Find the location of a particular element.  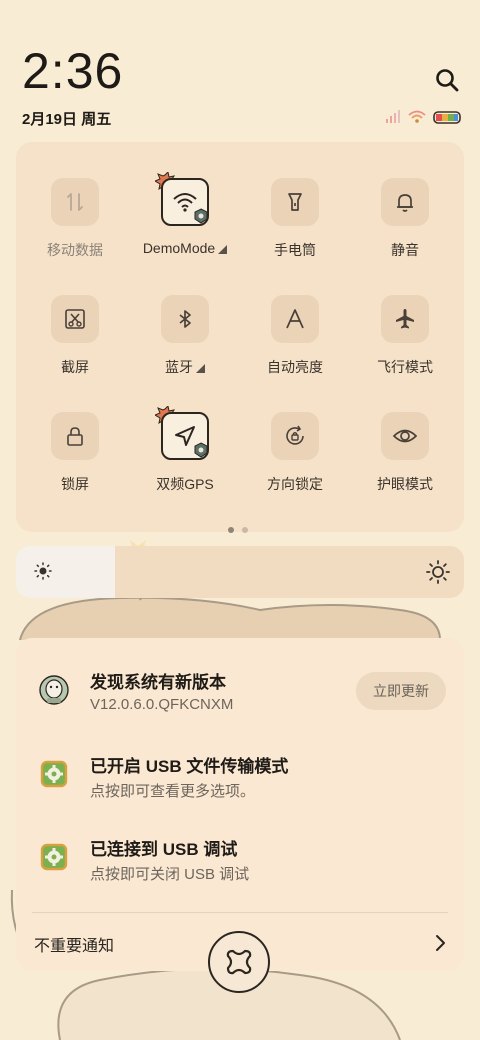

brightness-slider is located at coordinates (240, 572).